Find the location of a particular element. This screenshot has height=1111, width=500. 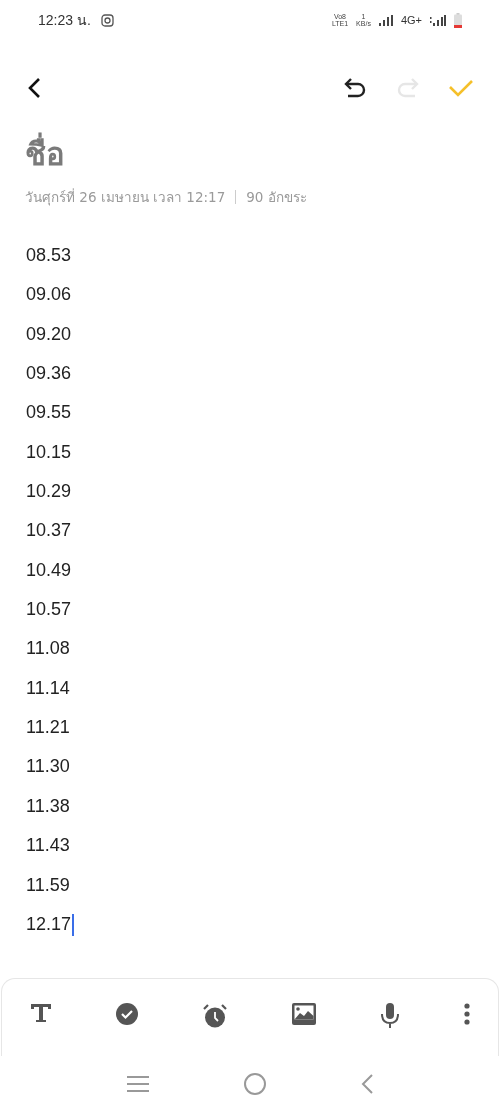

text-cursor is located at coordinates (73, 924).